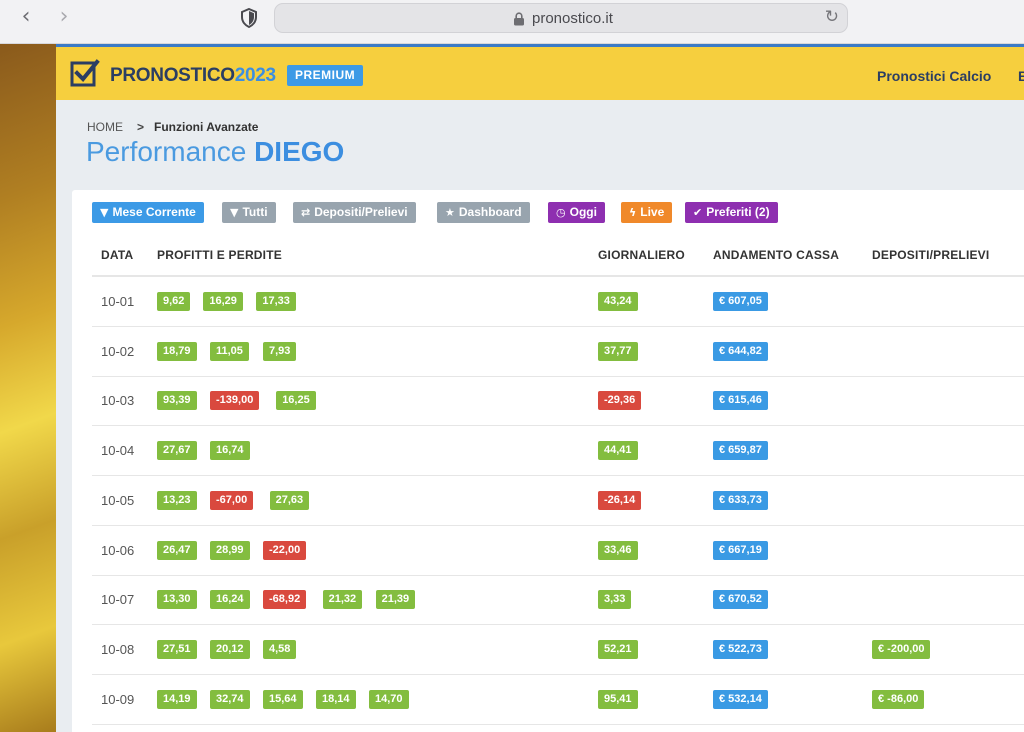 This screenshot has width=1024, height=732. Describe the element at coordinates (177, 351) in the screenshot. I see `profit-loss-badge: 18,79` at that location.